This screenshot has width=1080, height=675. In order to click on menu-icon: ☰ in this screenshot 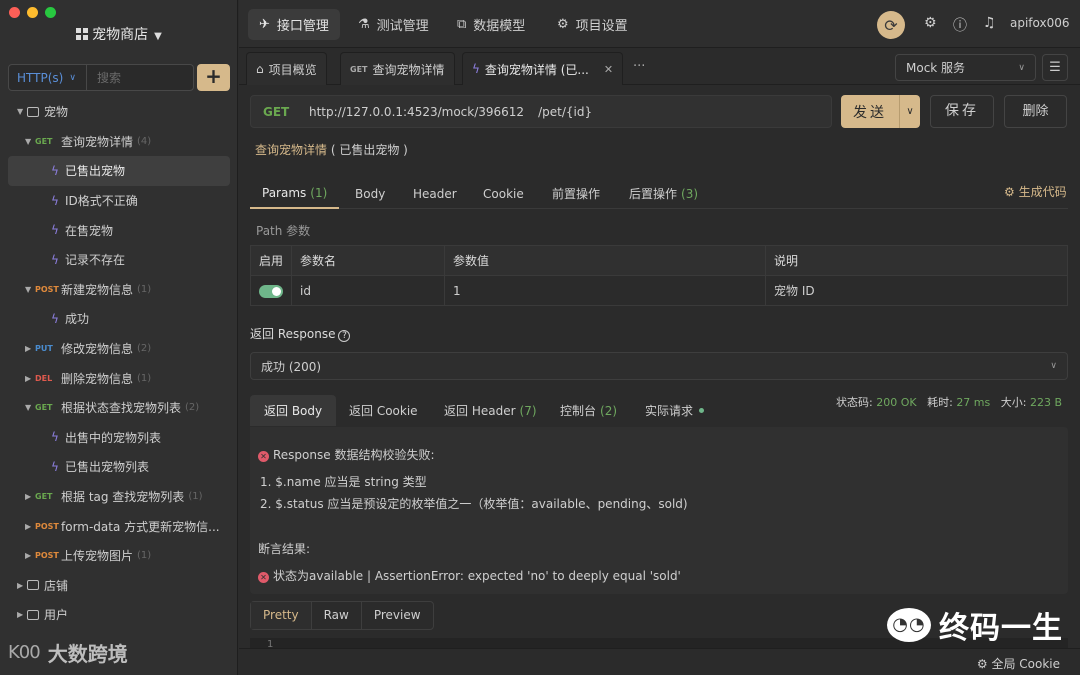, I will do `click(1055, 67)`.